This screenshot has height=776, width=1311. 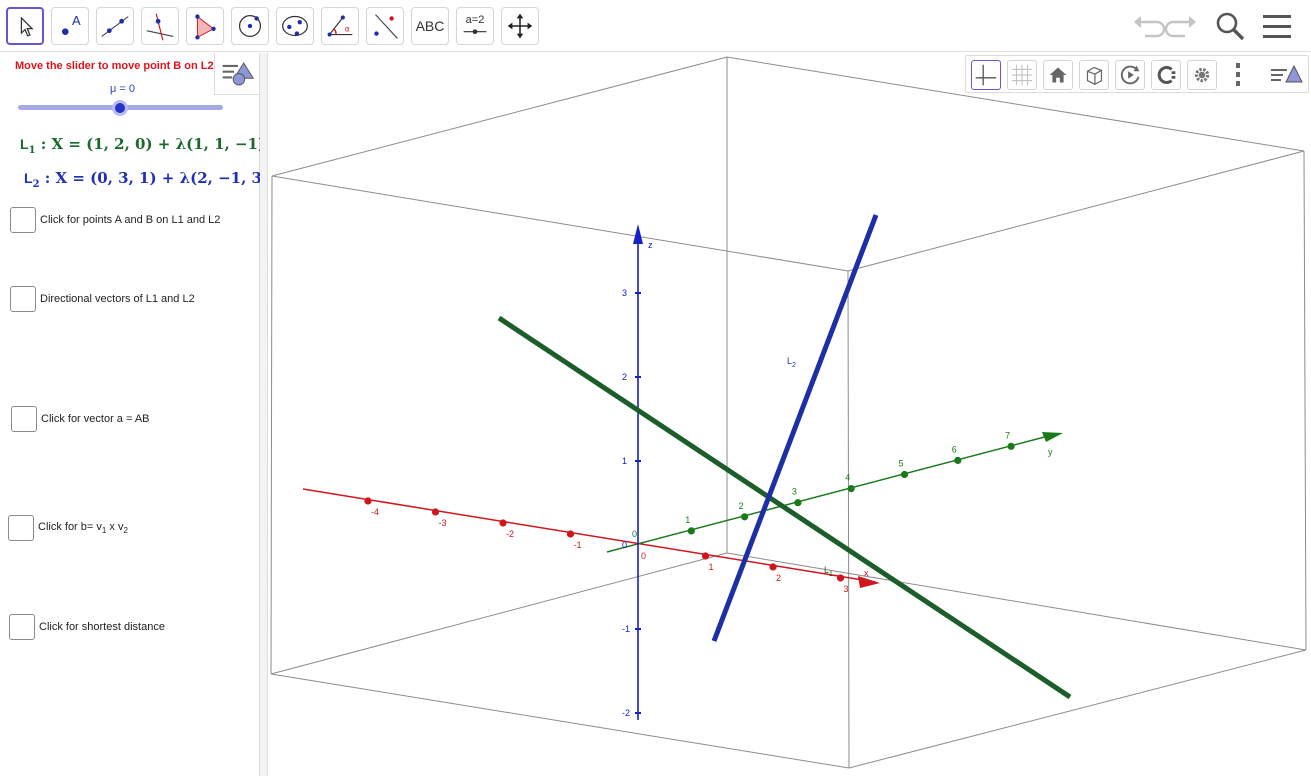 What do you see at coordinates (475, 26) in the screenshot?
I see `slider-tool-button: a=2` at bounding box center [475, 26].